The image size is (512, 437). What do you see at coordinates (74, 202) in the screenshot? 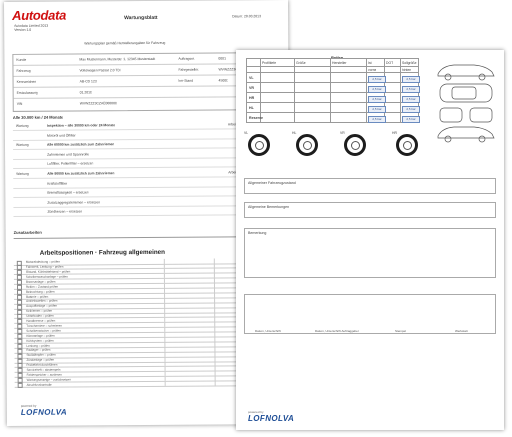
I see `inspection-text: Zusatzaggregateriemen – ersetzen` at bounding box center [74, 202].